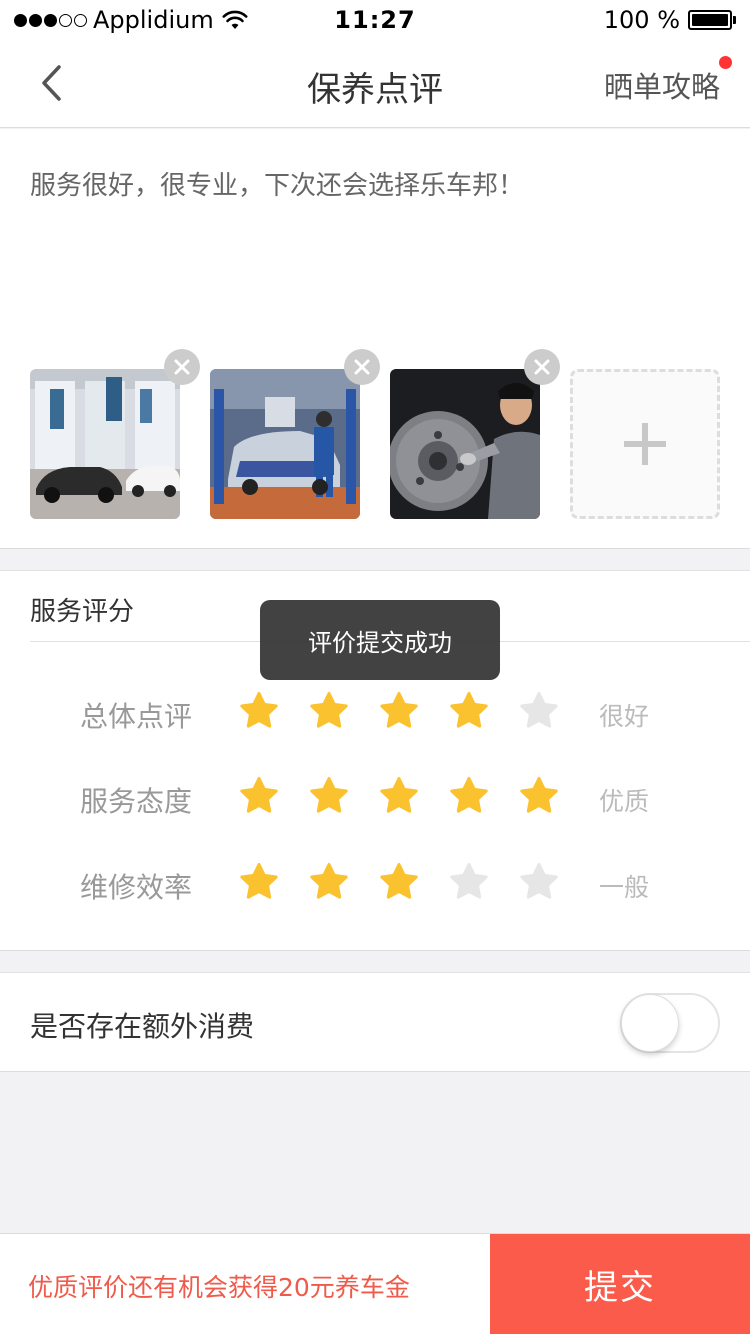 The image size is (750, 1334). What do you see at coordinates (380, 640) in the screenshot?
I see `success-toast: 评价提交成功` at bounding box center [380, 640].